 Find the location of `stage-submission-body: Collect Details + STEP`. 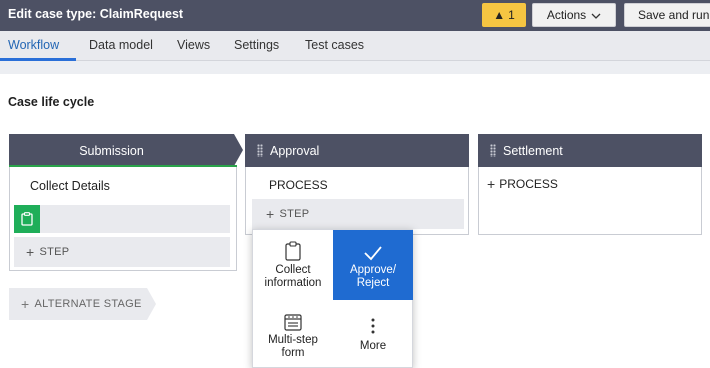

stage-submission-body: Collect Details + STEP is located at coordinates (123, 219).